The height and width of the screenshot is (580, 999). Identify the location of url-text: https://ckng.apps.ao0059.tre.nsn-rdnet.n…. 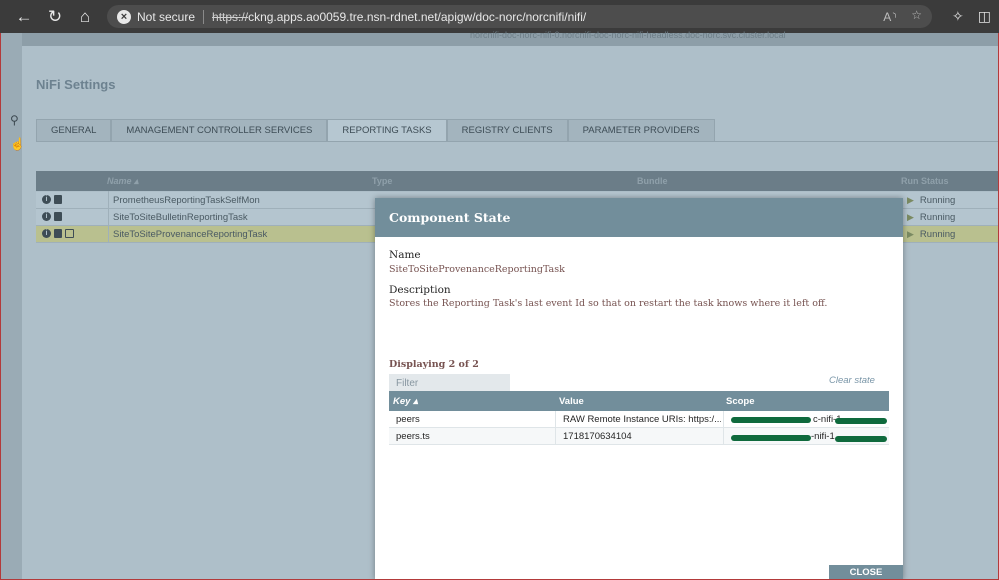
(399, 17).